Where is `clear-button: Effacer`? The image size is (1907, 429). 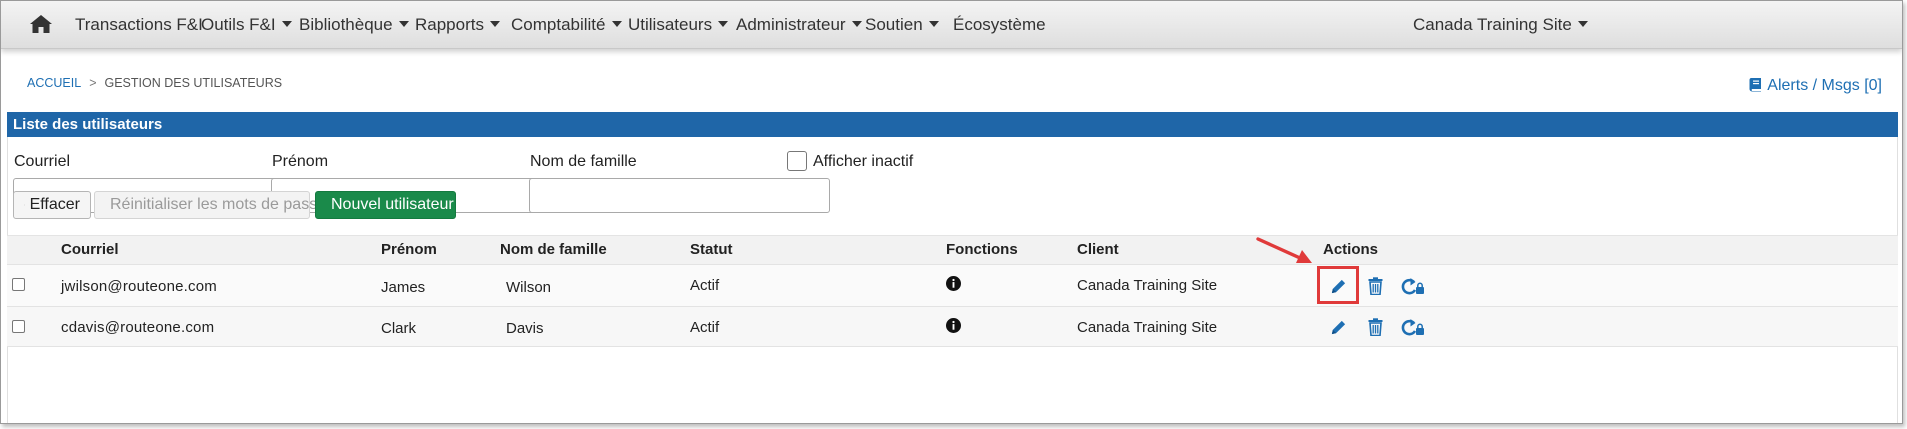 clear-button: Effacer is located at coordinates (52, 205).